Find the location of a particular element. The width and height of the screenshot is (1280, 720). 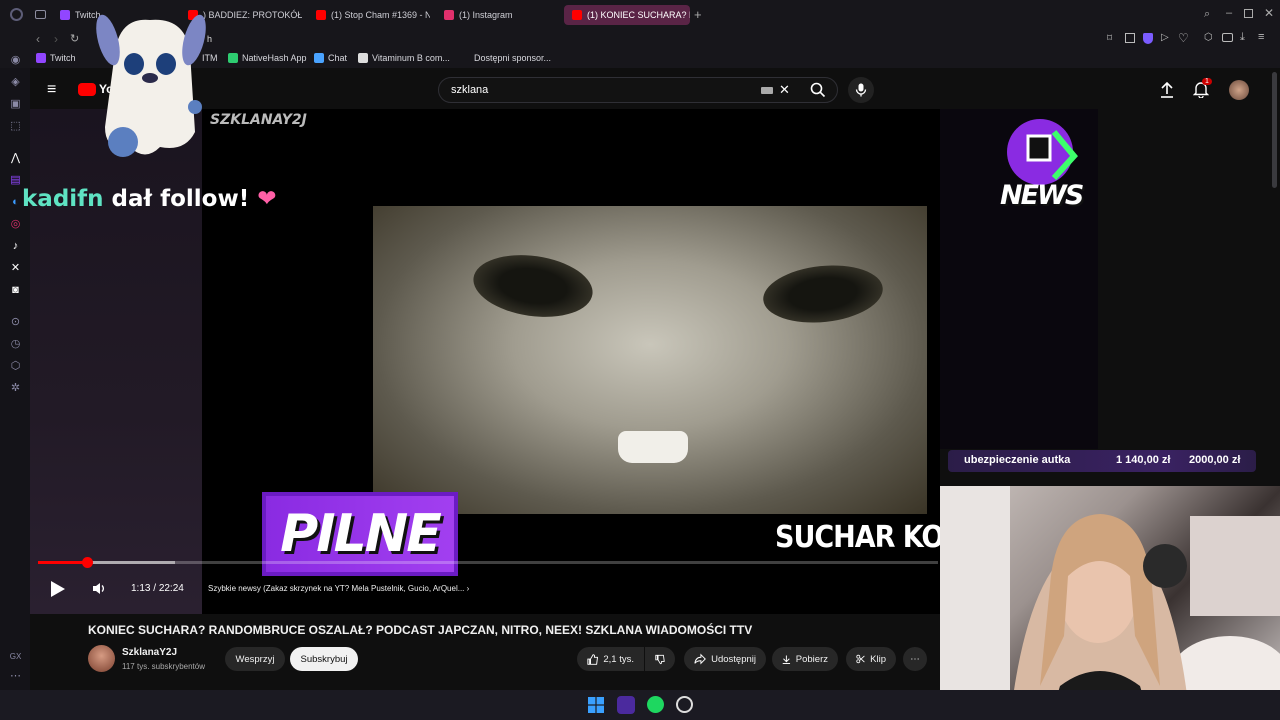

sidebar-extension-icon: ⬚ is located at coordinates (15, 126).